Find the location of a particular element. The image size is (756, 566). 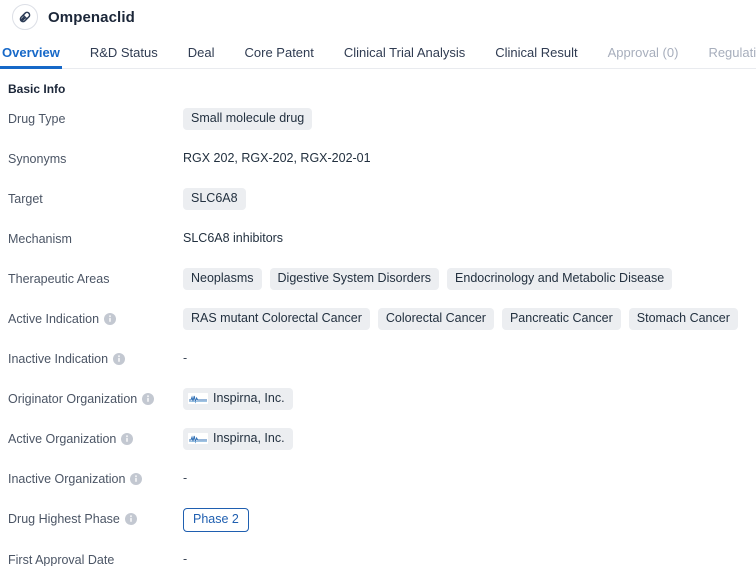

info-row-mechanism: Mechanism SLC6A8 inhibitors is located at coordinates (378, 239).